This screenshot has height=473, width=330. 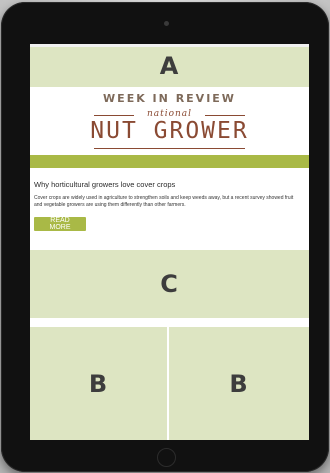 What do you see at coordinates (169, 161) in the screenshot?
I see `accent-band` at bounding box center [169, 161].